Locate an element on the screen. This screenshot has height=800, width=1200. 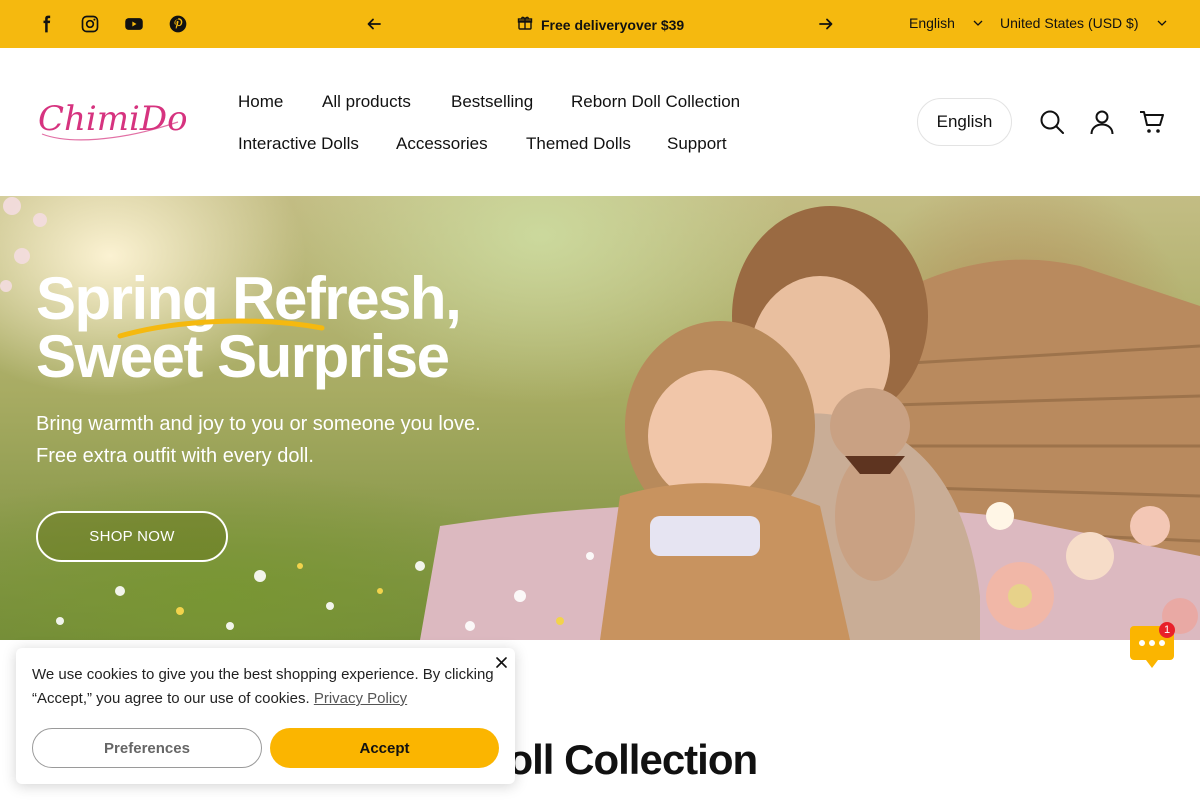
instagram-icon is located at coordinates (90, 24).